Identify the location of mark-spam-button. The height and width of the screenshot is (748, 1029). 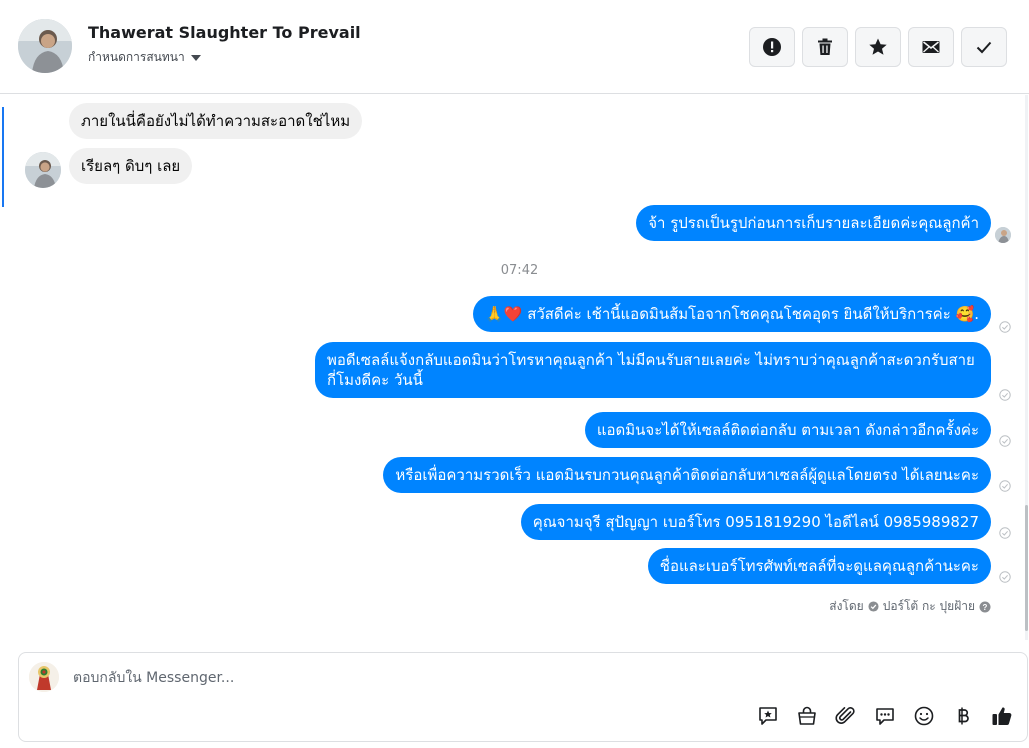
(772, 47).